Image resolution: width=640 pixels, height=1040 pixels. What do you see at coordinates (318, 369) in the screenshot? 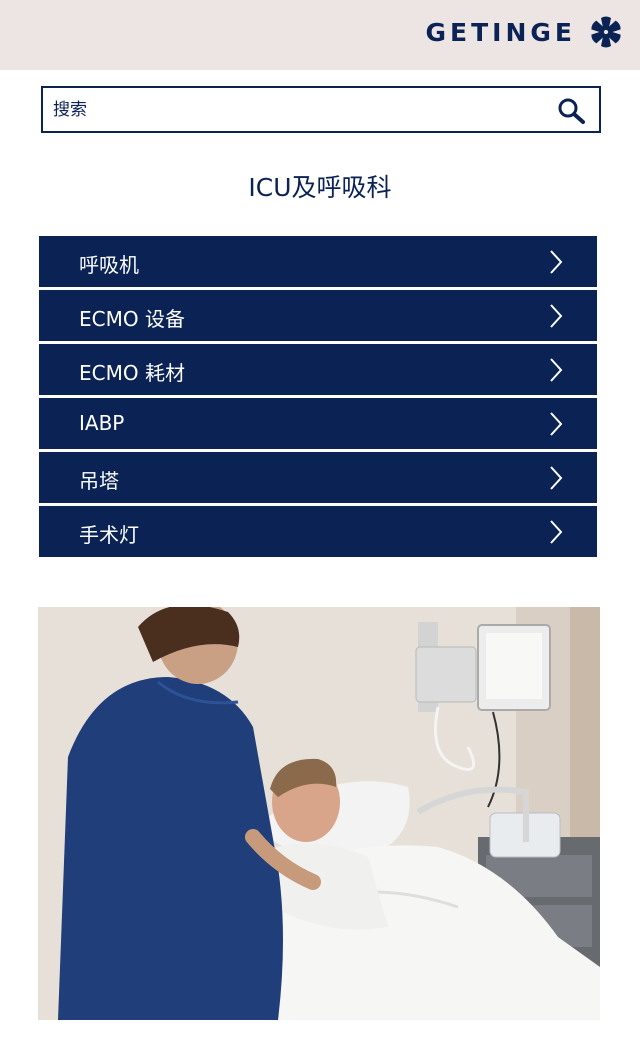
I see `menu-item-ecmo-consumables: ECMO 耗材` at bounding box center [318, 369].